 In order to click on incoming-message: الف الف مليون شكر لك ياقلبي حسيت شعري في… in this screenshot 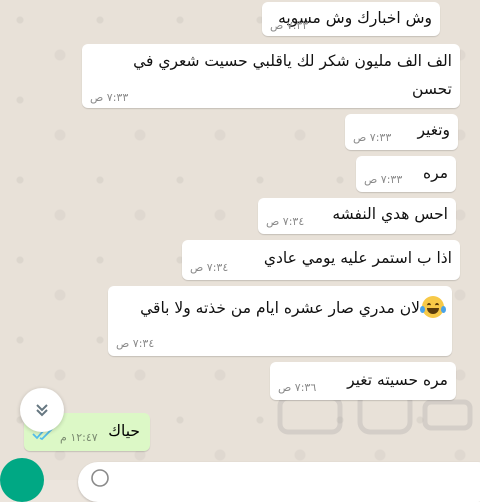, I will do `click(271, 76)`.